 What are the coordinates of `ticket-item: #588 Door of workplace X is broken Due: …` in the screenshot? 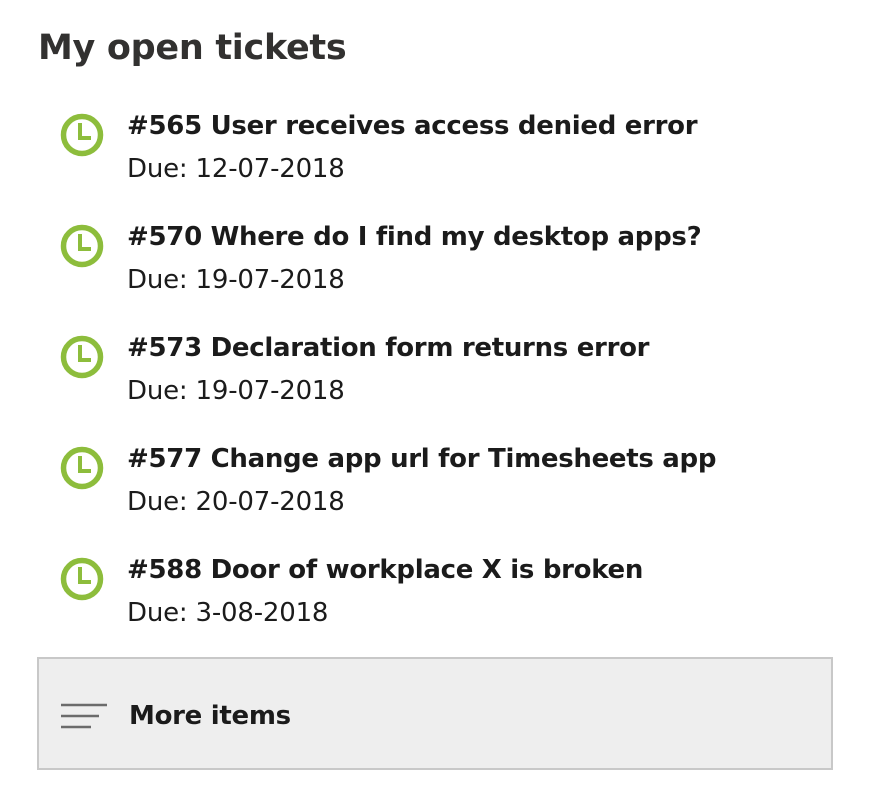 It's located at (441, 603).